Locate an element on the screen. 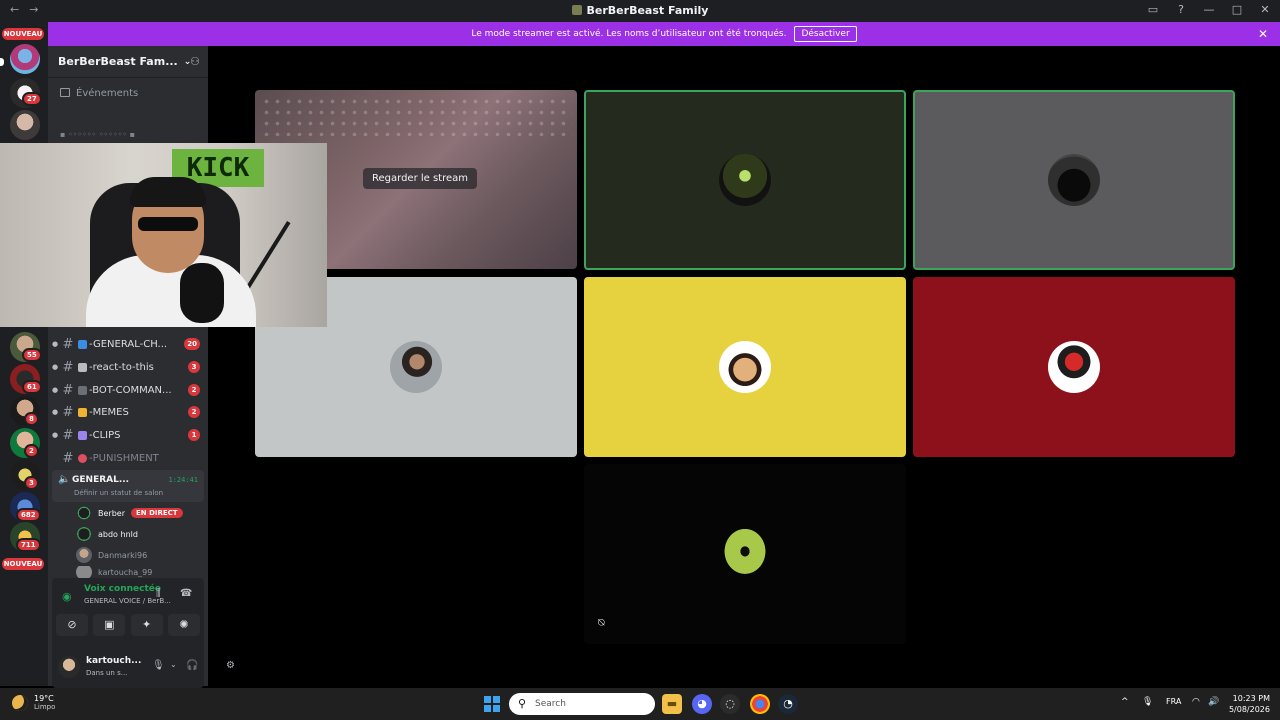 The width and height of the screenshot is (1280, 720). system-clock: 10:23 PM 5/08/2026 is located at coordinates (1249, 704).